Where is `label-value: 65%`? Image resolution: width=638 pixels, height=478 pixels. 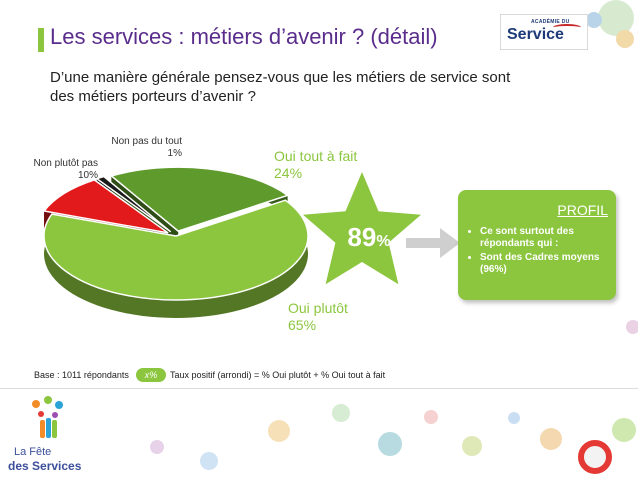 label-value: 65% is located at coordinates (302, 325).